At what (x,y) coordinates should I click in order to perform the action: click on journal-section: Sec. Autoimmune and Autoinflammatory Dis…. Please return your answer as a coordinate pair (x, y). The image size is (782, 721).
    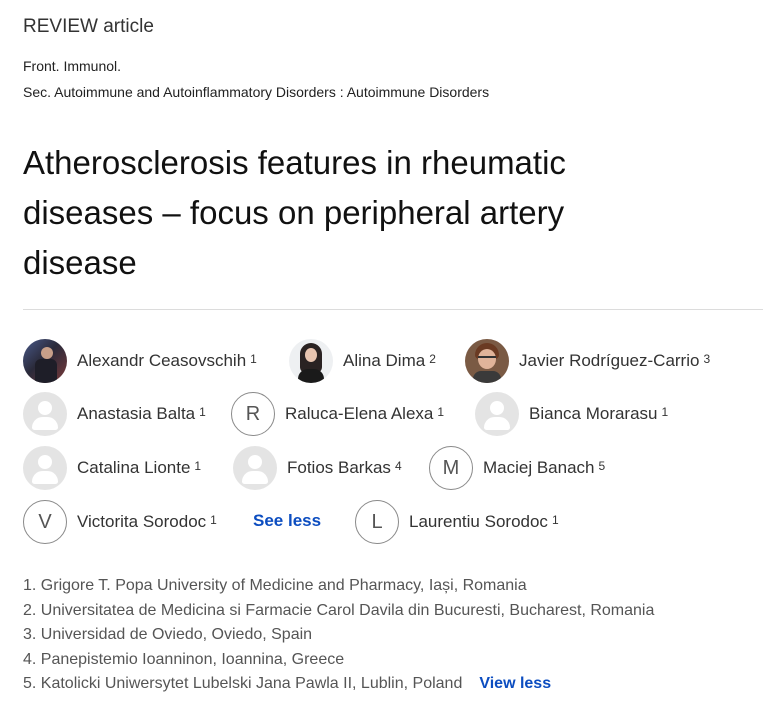
    Looking at the image, I should click on (256, 92).